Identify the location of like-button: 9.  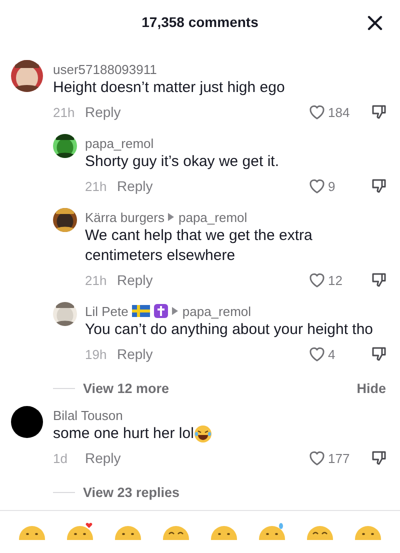
(334, 186).